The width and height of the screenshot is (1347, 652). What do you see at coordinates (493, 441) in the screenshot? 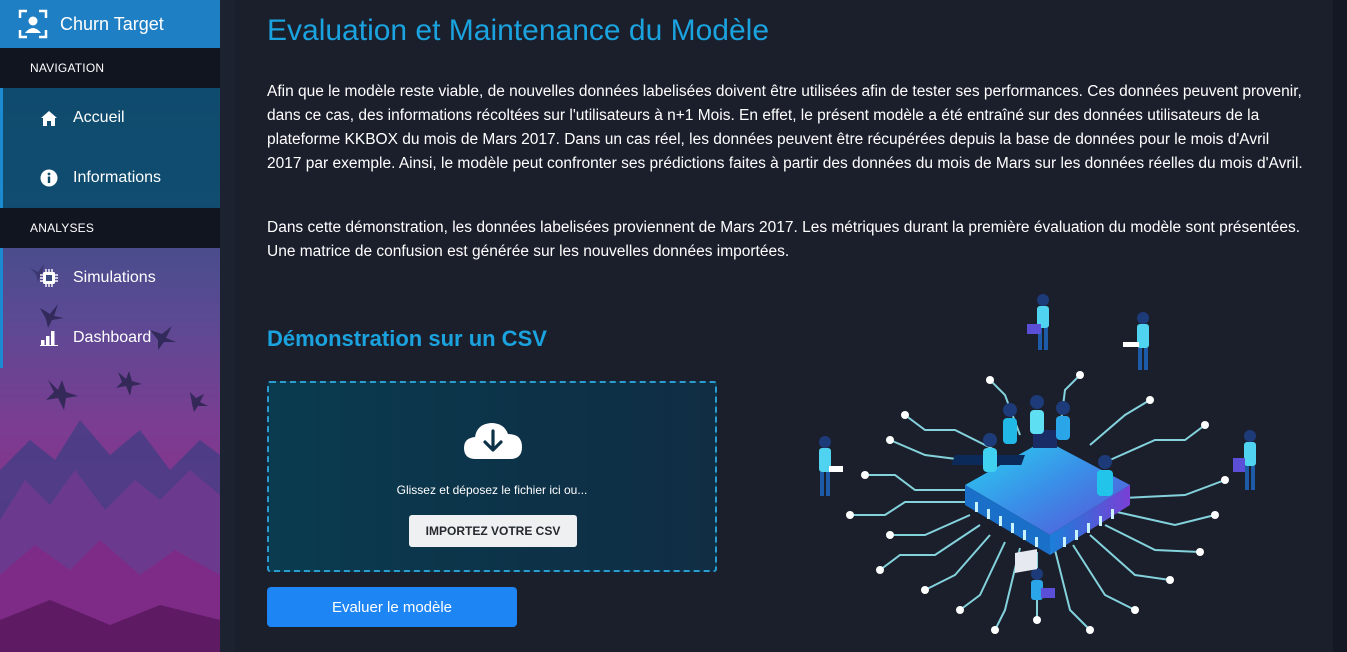
I see `cloud-download-icon` at bounding box center [493, 441].